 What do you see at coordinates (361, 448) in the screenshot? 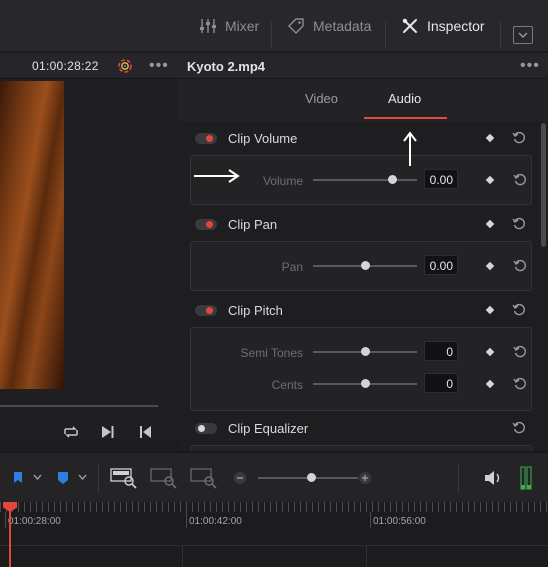
I see `clip-equalizer-controls` at bounding box center [361, 448].